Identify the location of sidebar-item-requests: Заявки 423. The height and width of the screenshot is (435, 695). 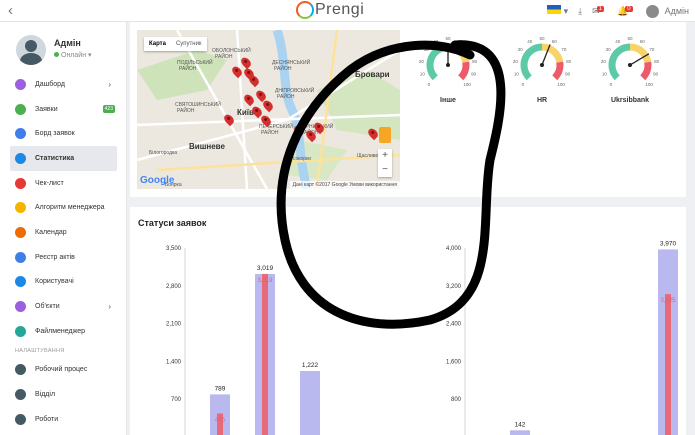
(63, 109).